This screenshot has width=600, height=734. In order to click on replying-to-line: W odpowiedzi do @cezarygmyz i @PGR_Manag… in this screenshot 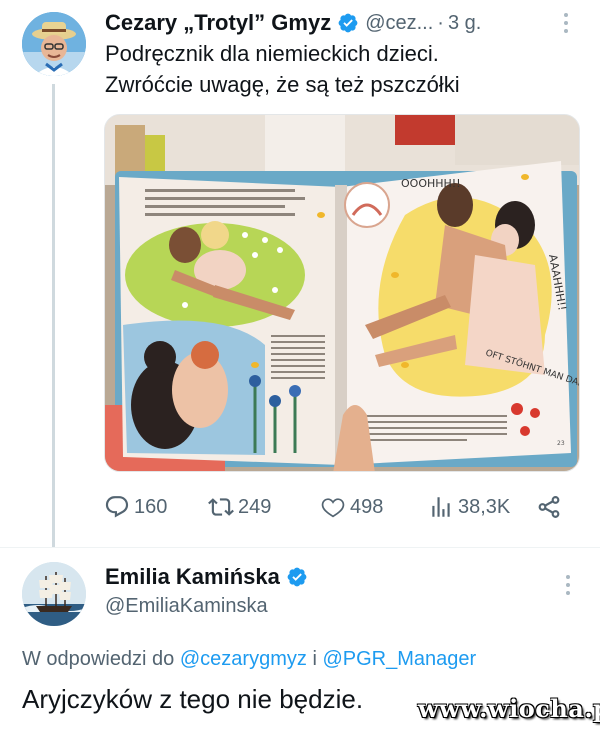, I will do `click(249, 659)`.